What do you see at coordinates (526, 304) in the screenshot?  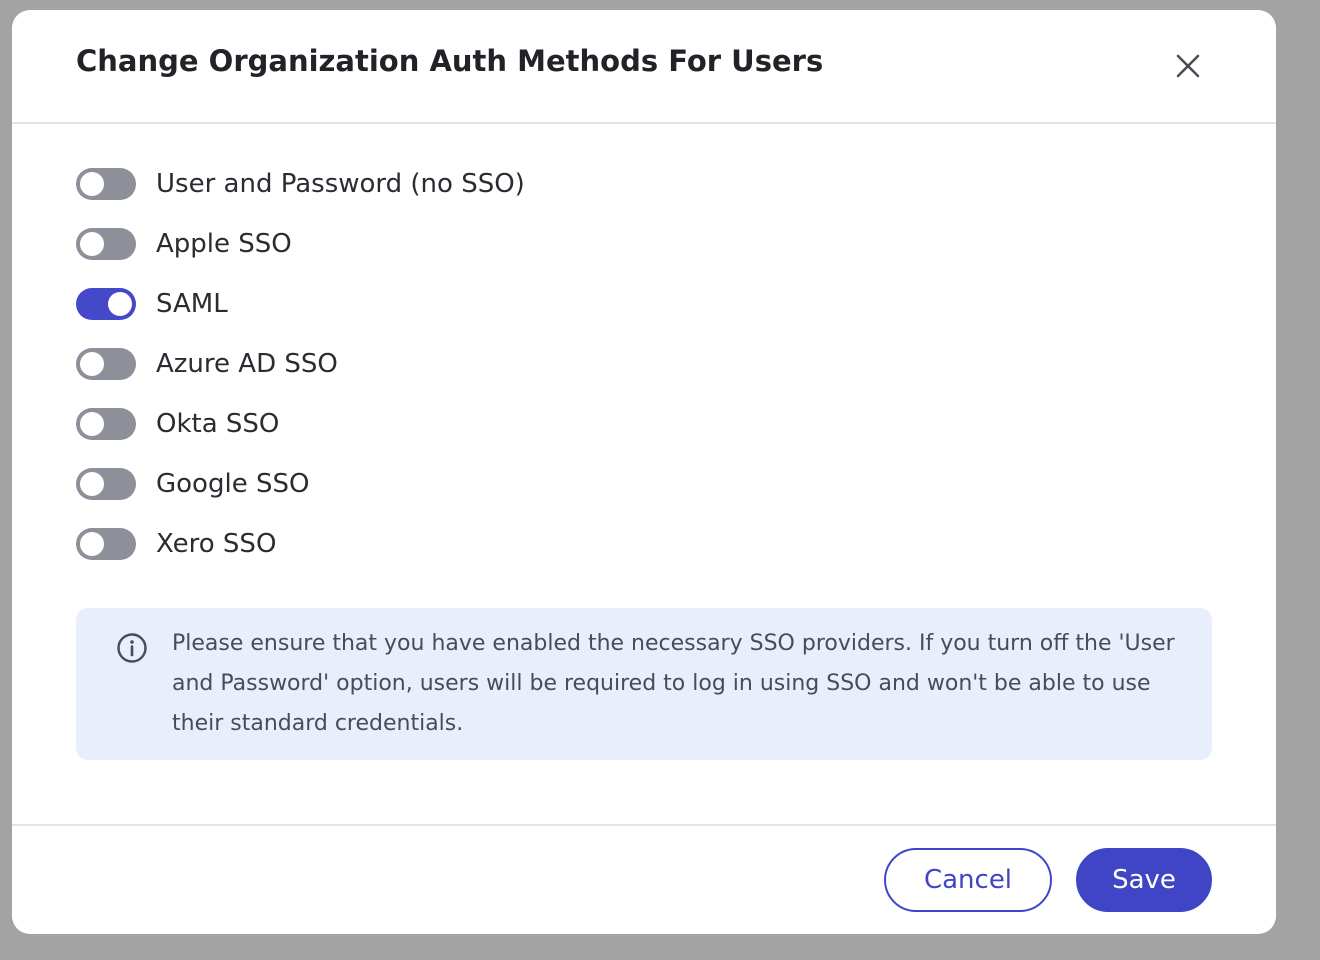 I see `auth-method-saml: SAML` at bounding box center [526, 304].